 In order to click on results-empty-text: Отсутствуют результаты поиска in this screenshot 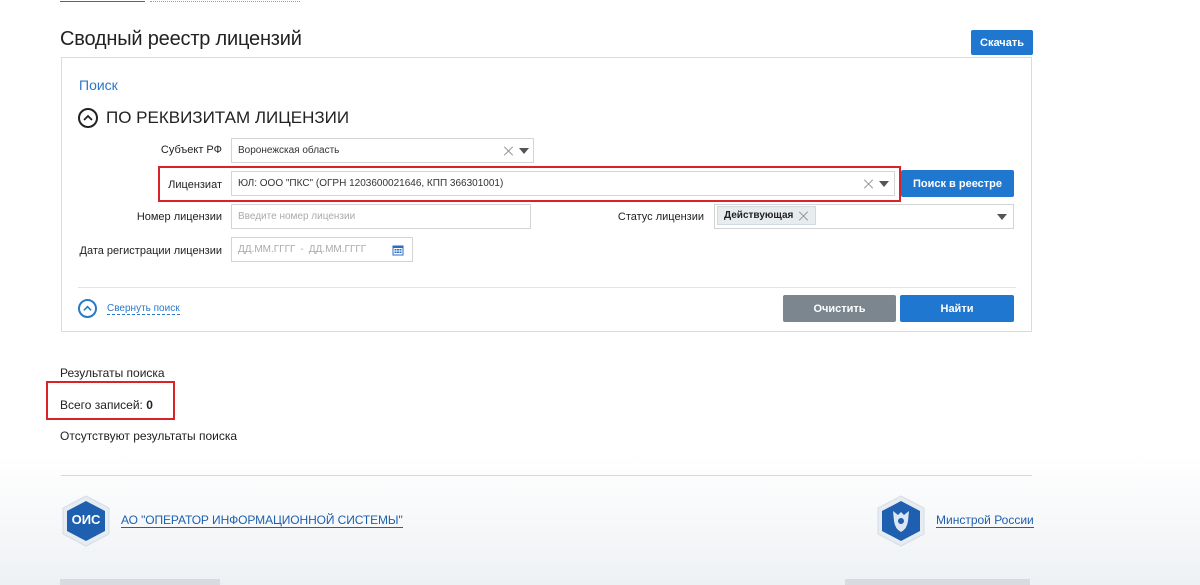, I will do `click(149, 436)`.